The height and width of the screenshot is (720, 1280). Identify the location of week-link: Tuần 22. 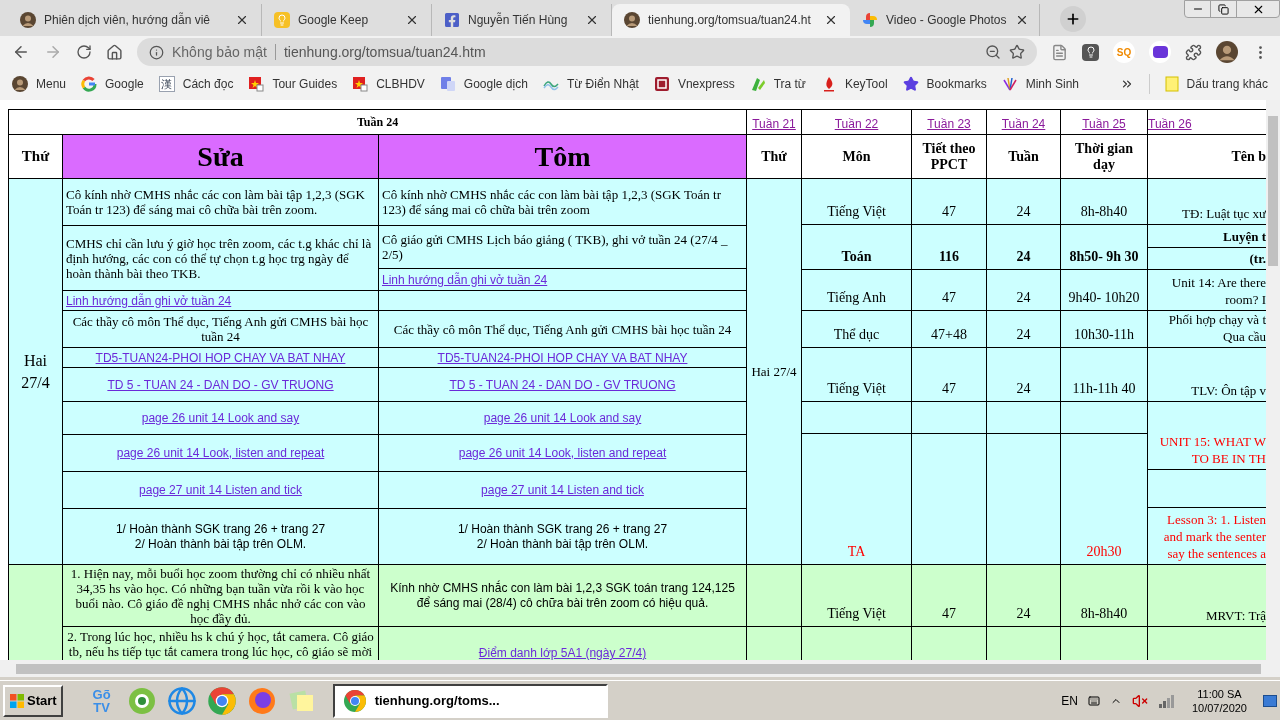
(856, 124).